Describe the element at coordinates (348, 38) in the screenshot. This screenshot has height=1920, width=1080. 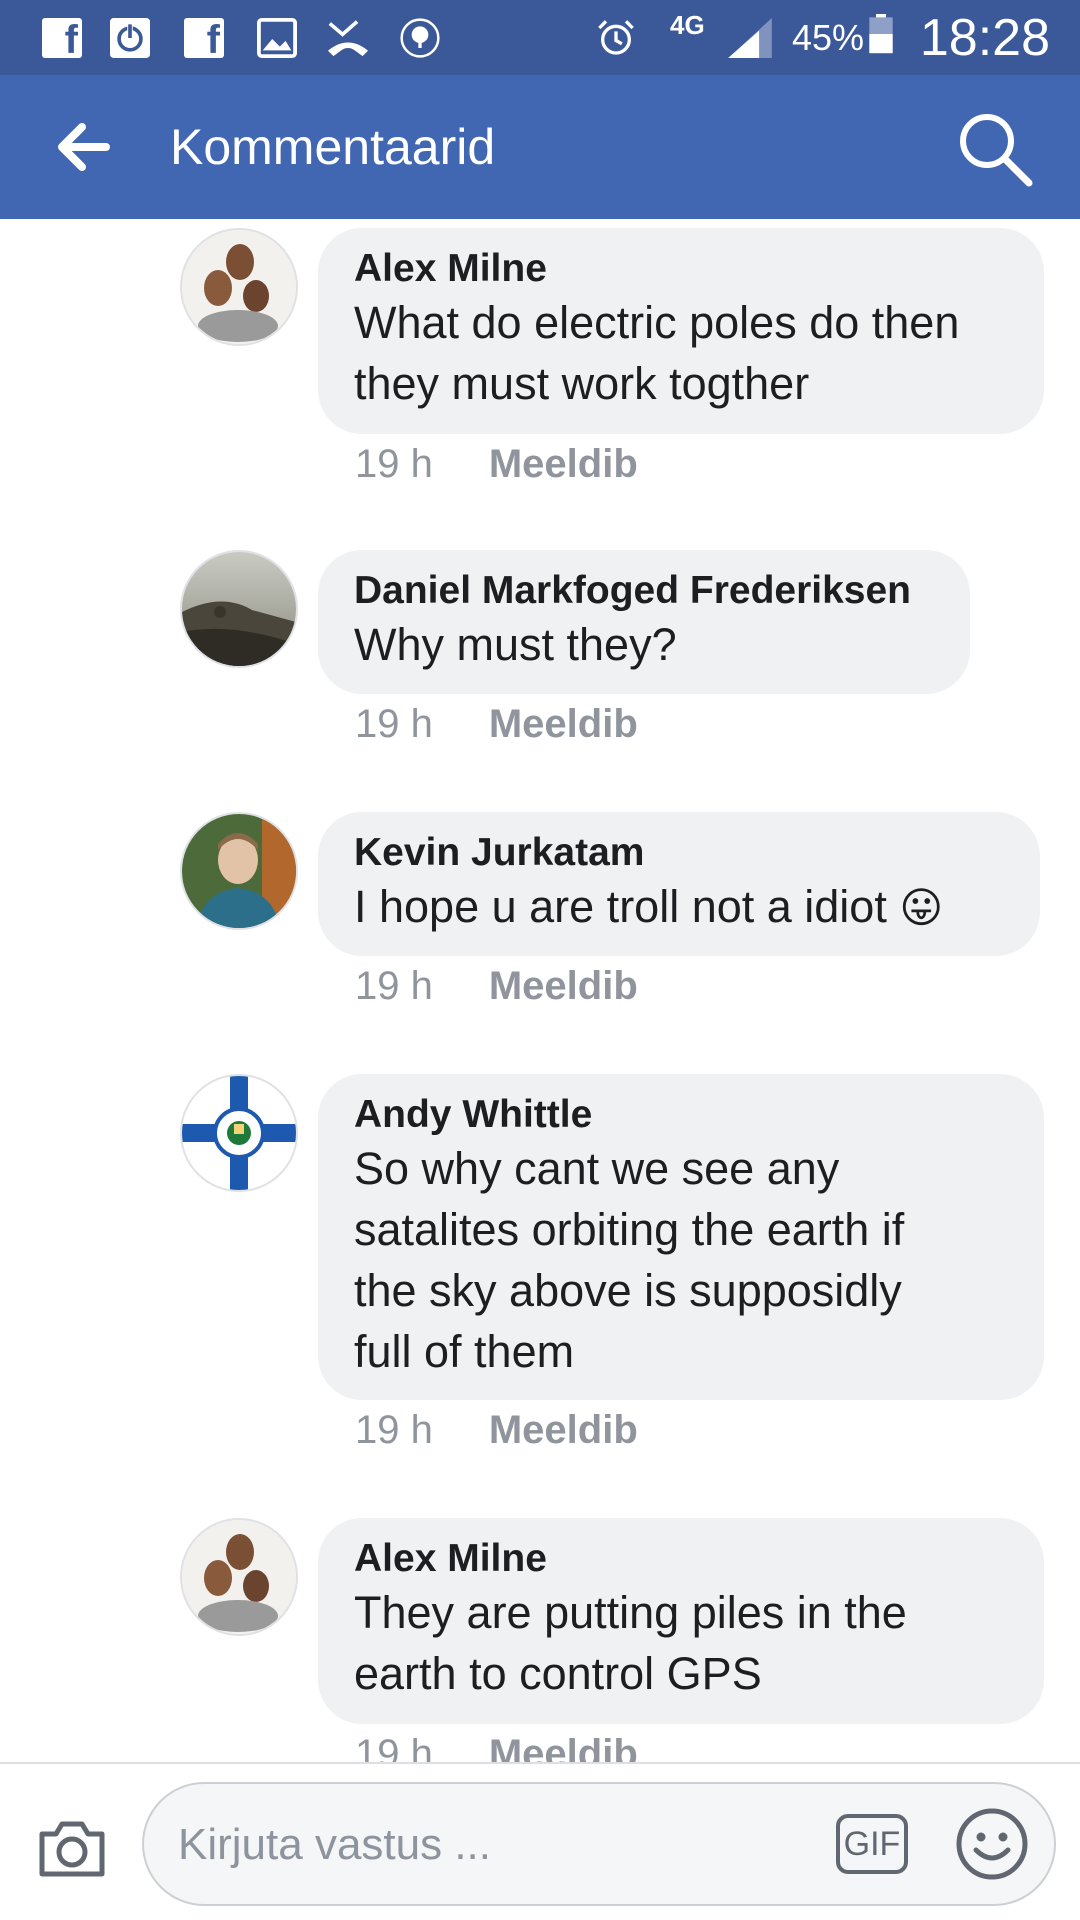
I see `missed-call-icon` at that location.